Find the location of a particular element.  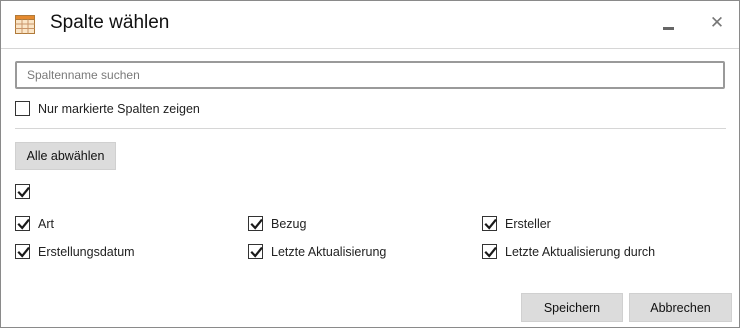

save-button: Speichern is located at coordinates (572, 307).